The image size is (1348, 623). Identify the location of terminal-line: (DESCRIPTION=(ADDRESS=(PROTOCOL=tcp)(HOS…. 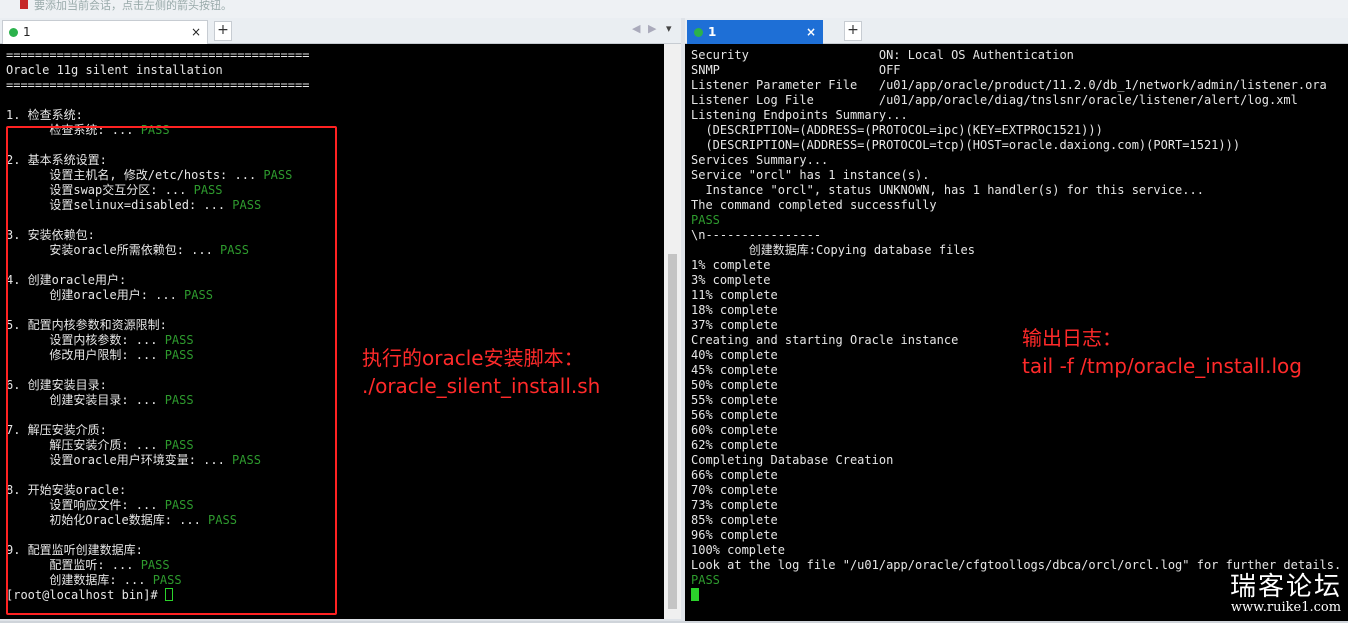
(1016, 145).